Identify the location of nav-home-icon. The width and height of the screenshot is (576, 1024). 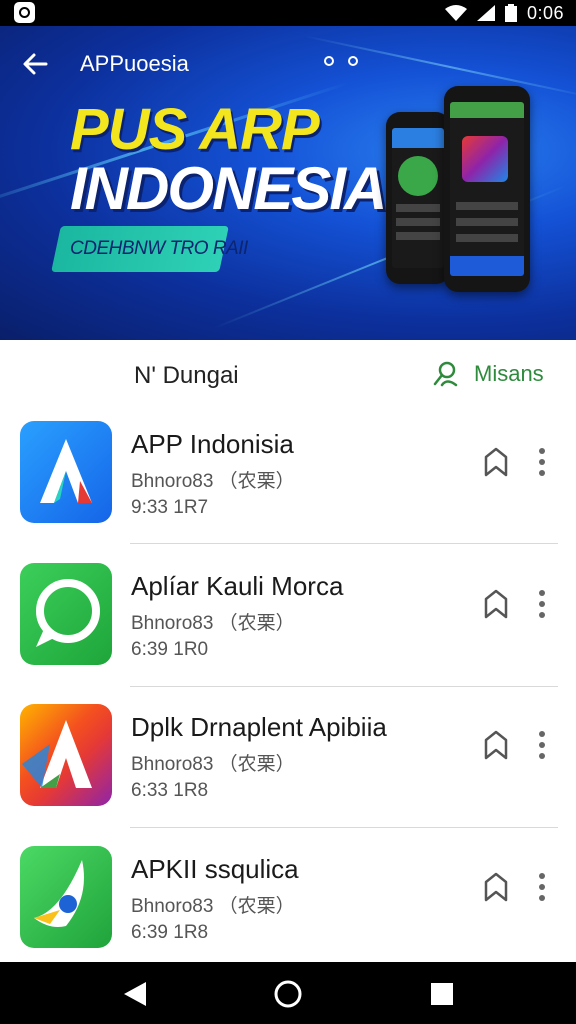
(288, 994).